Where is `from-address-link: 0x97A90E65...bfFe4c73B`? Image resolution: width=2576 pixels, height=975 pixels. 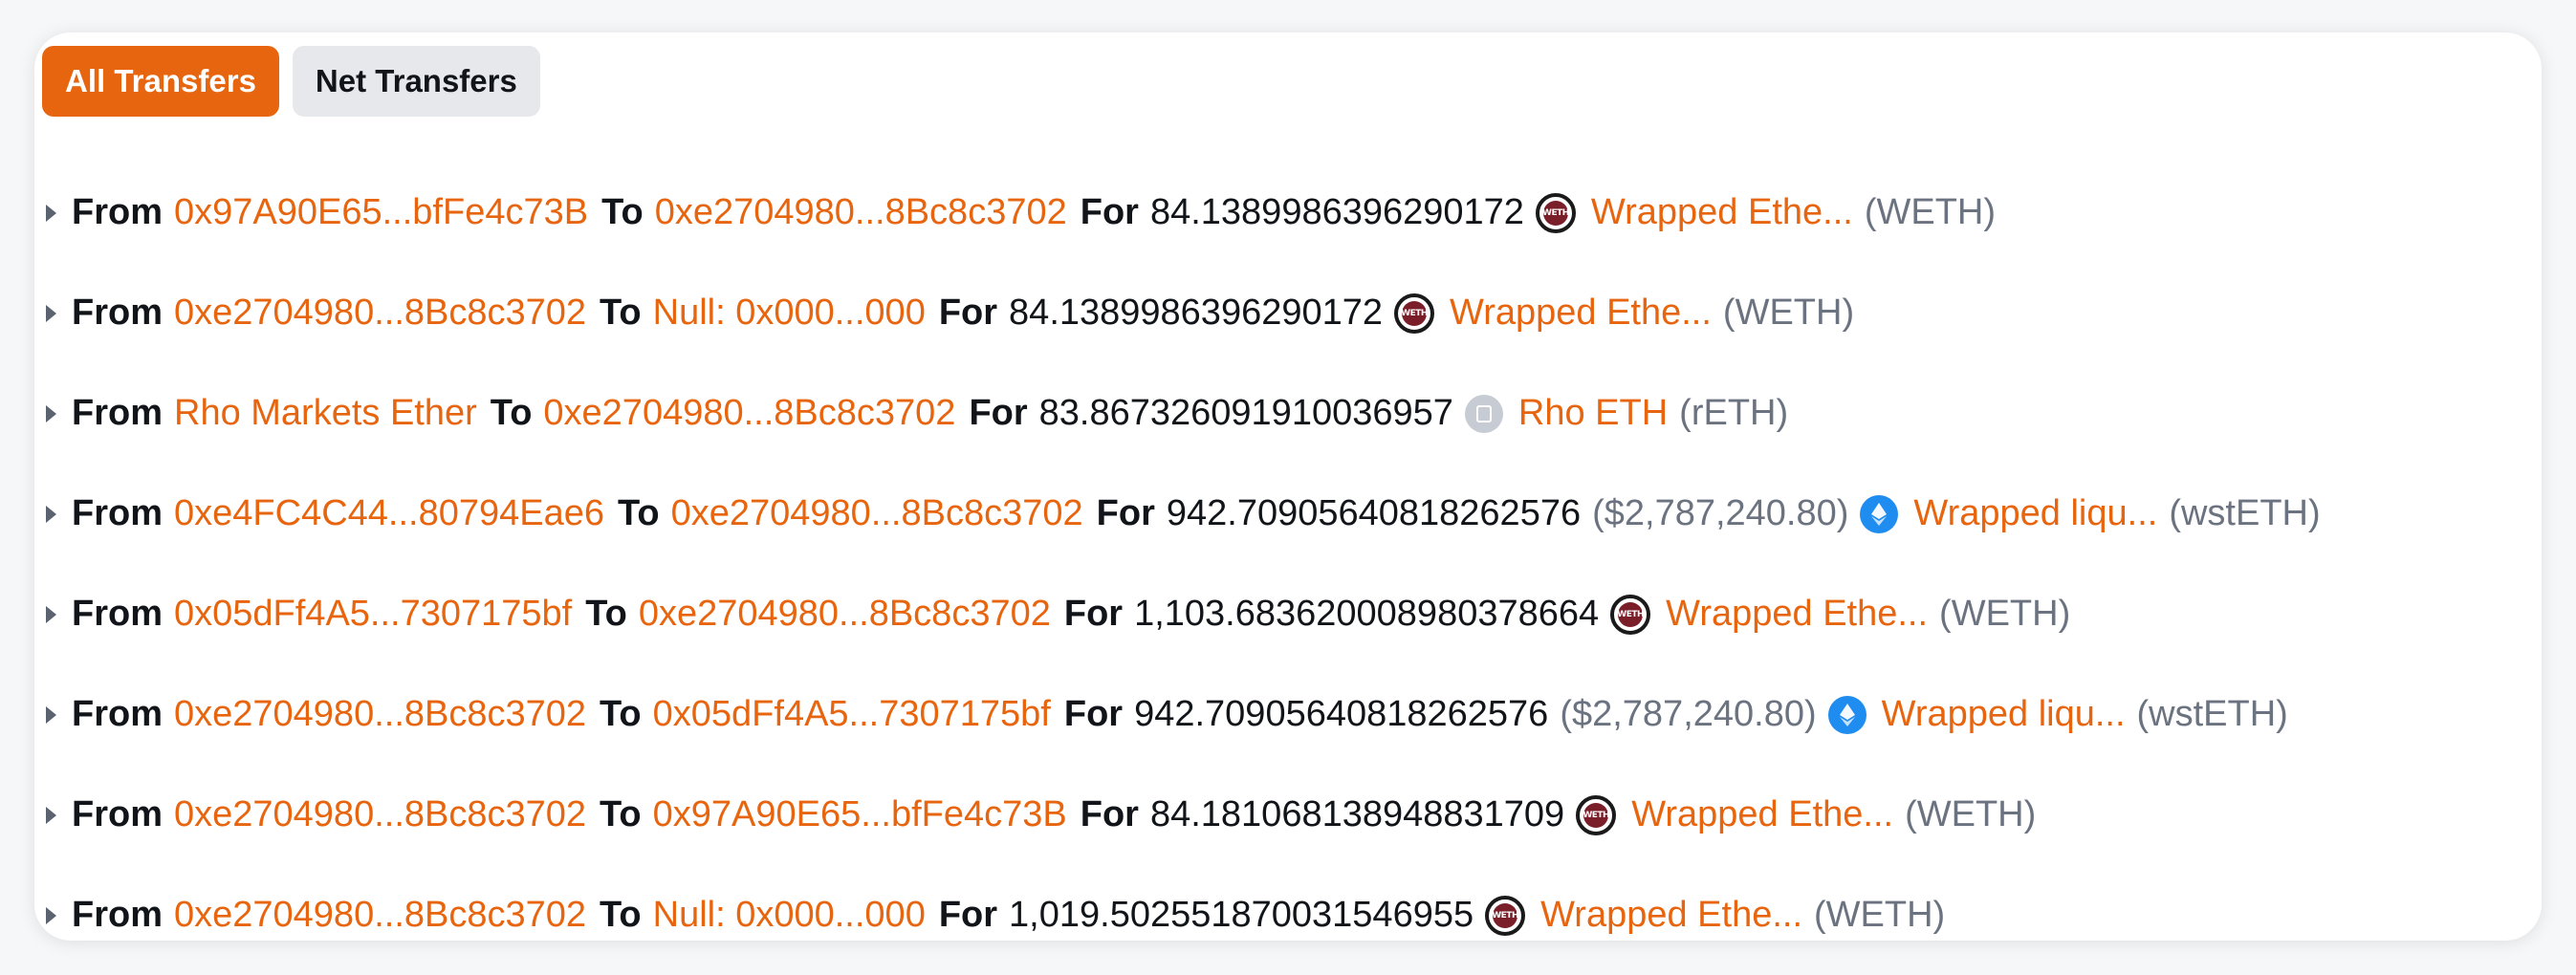
from-address-link: 0x97A90E65...bfFe4c73B is located at coordinates (381, 213).